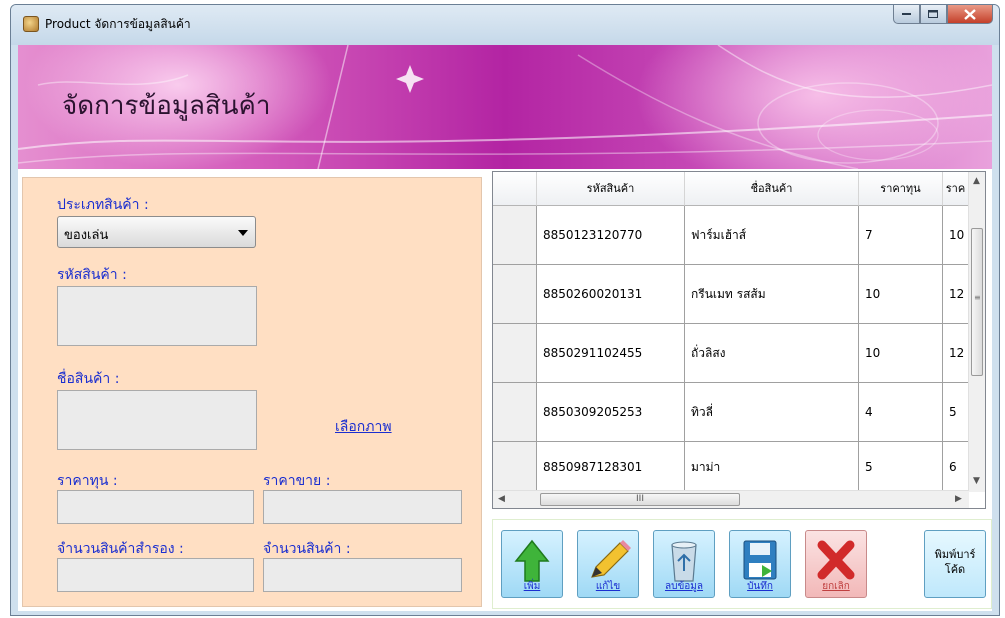  I want to click on window-title: Product จัดการข้อมูลสินค้า, so click(118, 24).